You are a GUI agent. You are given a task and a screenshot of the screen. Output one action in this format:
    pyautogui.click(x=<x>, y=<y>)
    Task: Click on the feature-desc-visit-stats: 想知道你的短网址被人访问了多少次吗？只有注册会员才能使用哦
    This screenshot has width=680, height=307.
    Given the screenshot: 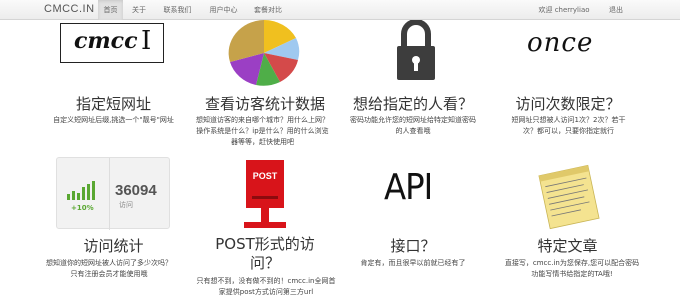 What is the action you would take?
    pyautogui.click(x=109, y=268)
    